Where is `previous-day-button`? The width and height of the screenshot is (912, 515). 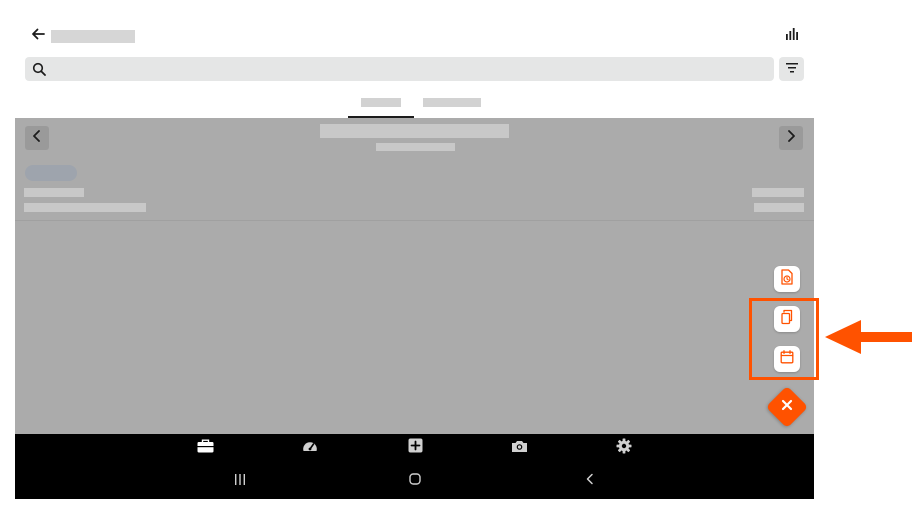 previous-day-button is located at coordinates (37, 138).